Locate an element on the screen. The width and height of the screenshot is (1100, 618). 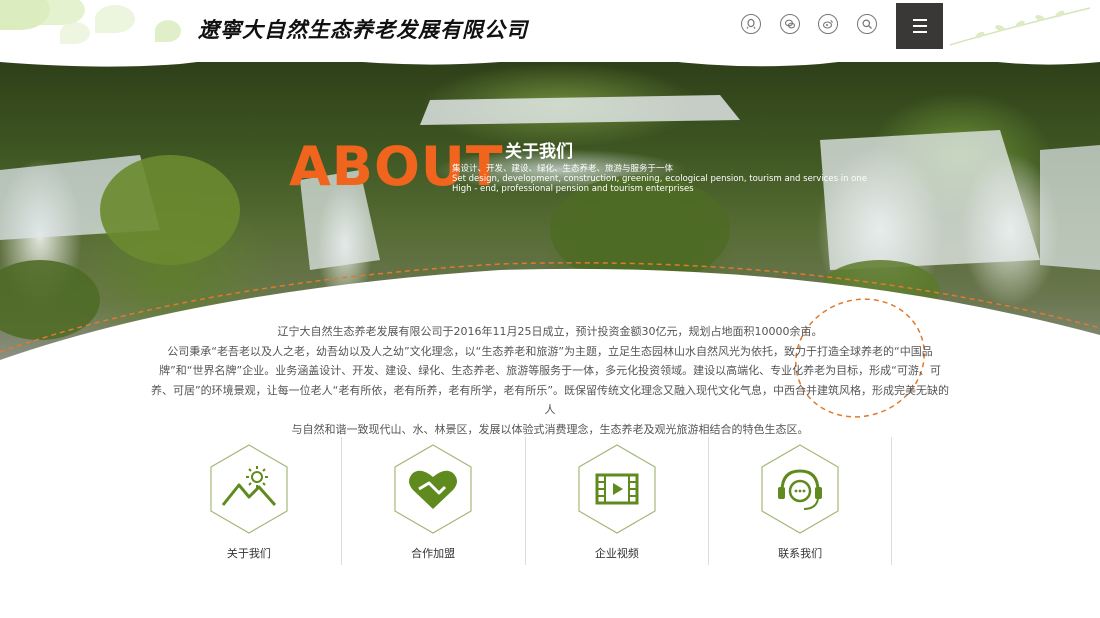
mountain-sun-icon is located at coordinates (249, 489).